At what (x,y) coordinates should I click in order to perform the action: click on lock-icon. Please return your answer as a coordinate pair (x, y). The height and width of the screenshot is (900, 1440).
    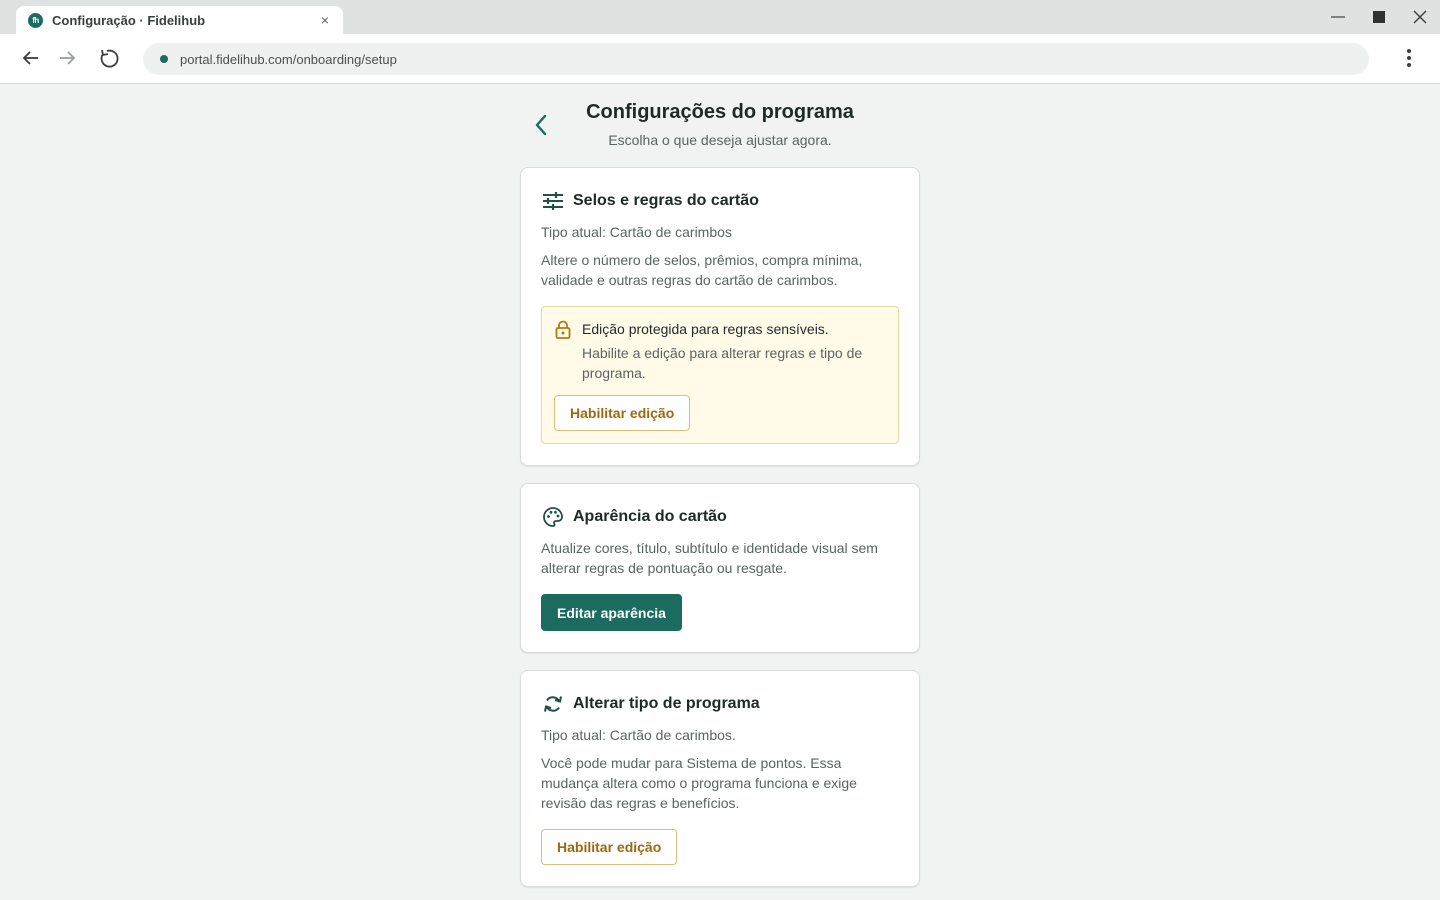
    Looking at the image, I should click on (564, 330).